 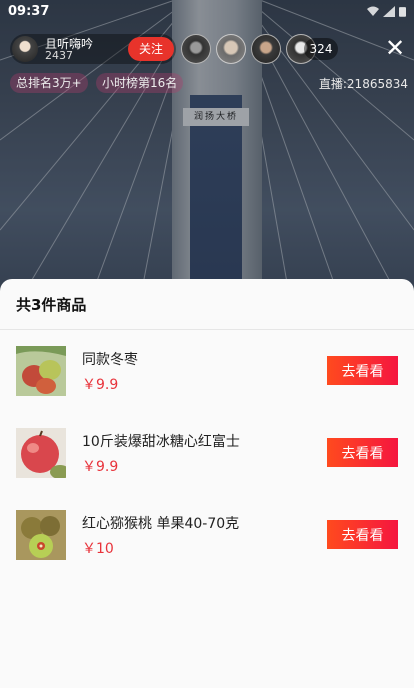 I want to click on product-image-apple, so click(x=41, y=453).